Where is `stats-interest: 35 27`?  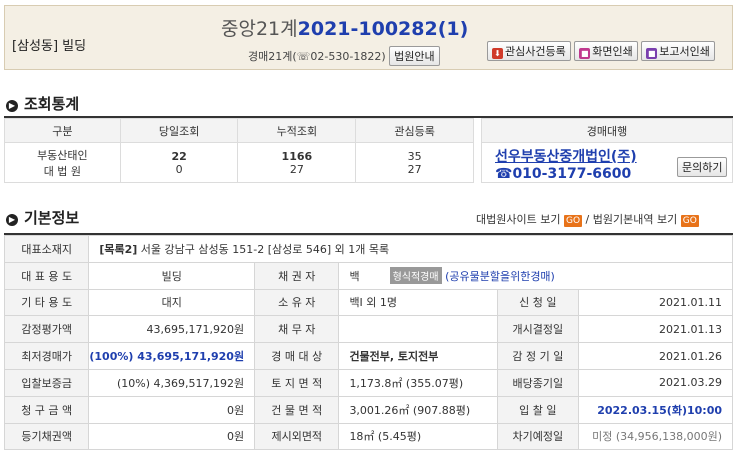 stats-interest: 35 27 is located at coordinates (414, 162).